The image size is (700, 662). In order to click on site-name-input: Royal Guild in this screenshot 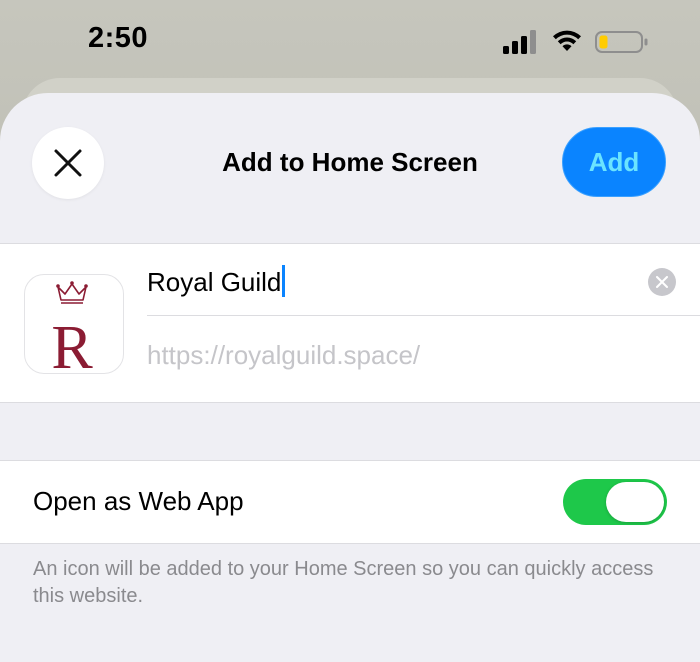, I will do `click(392, 282)`.